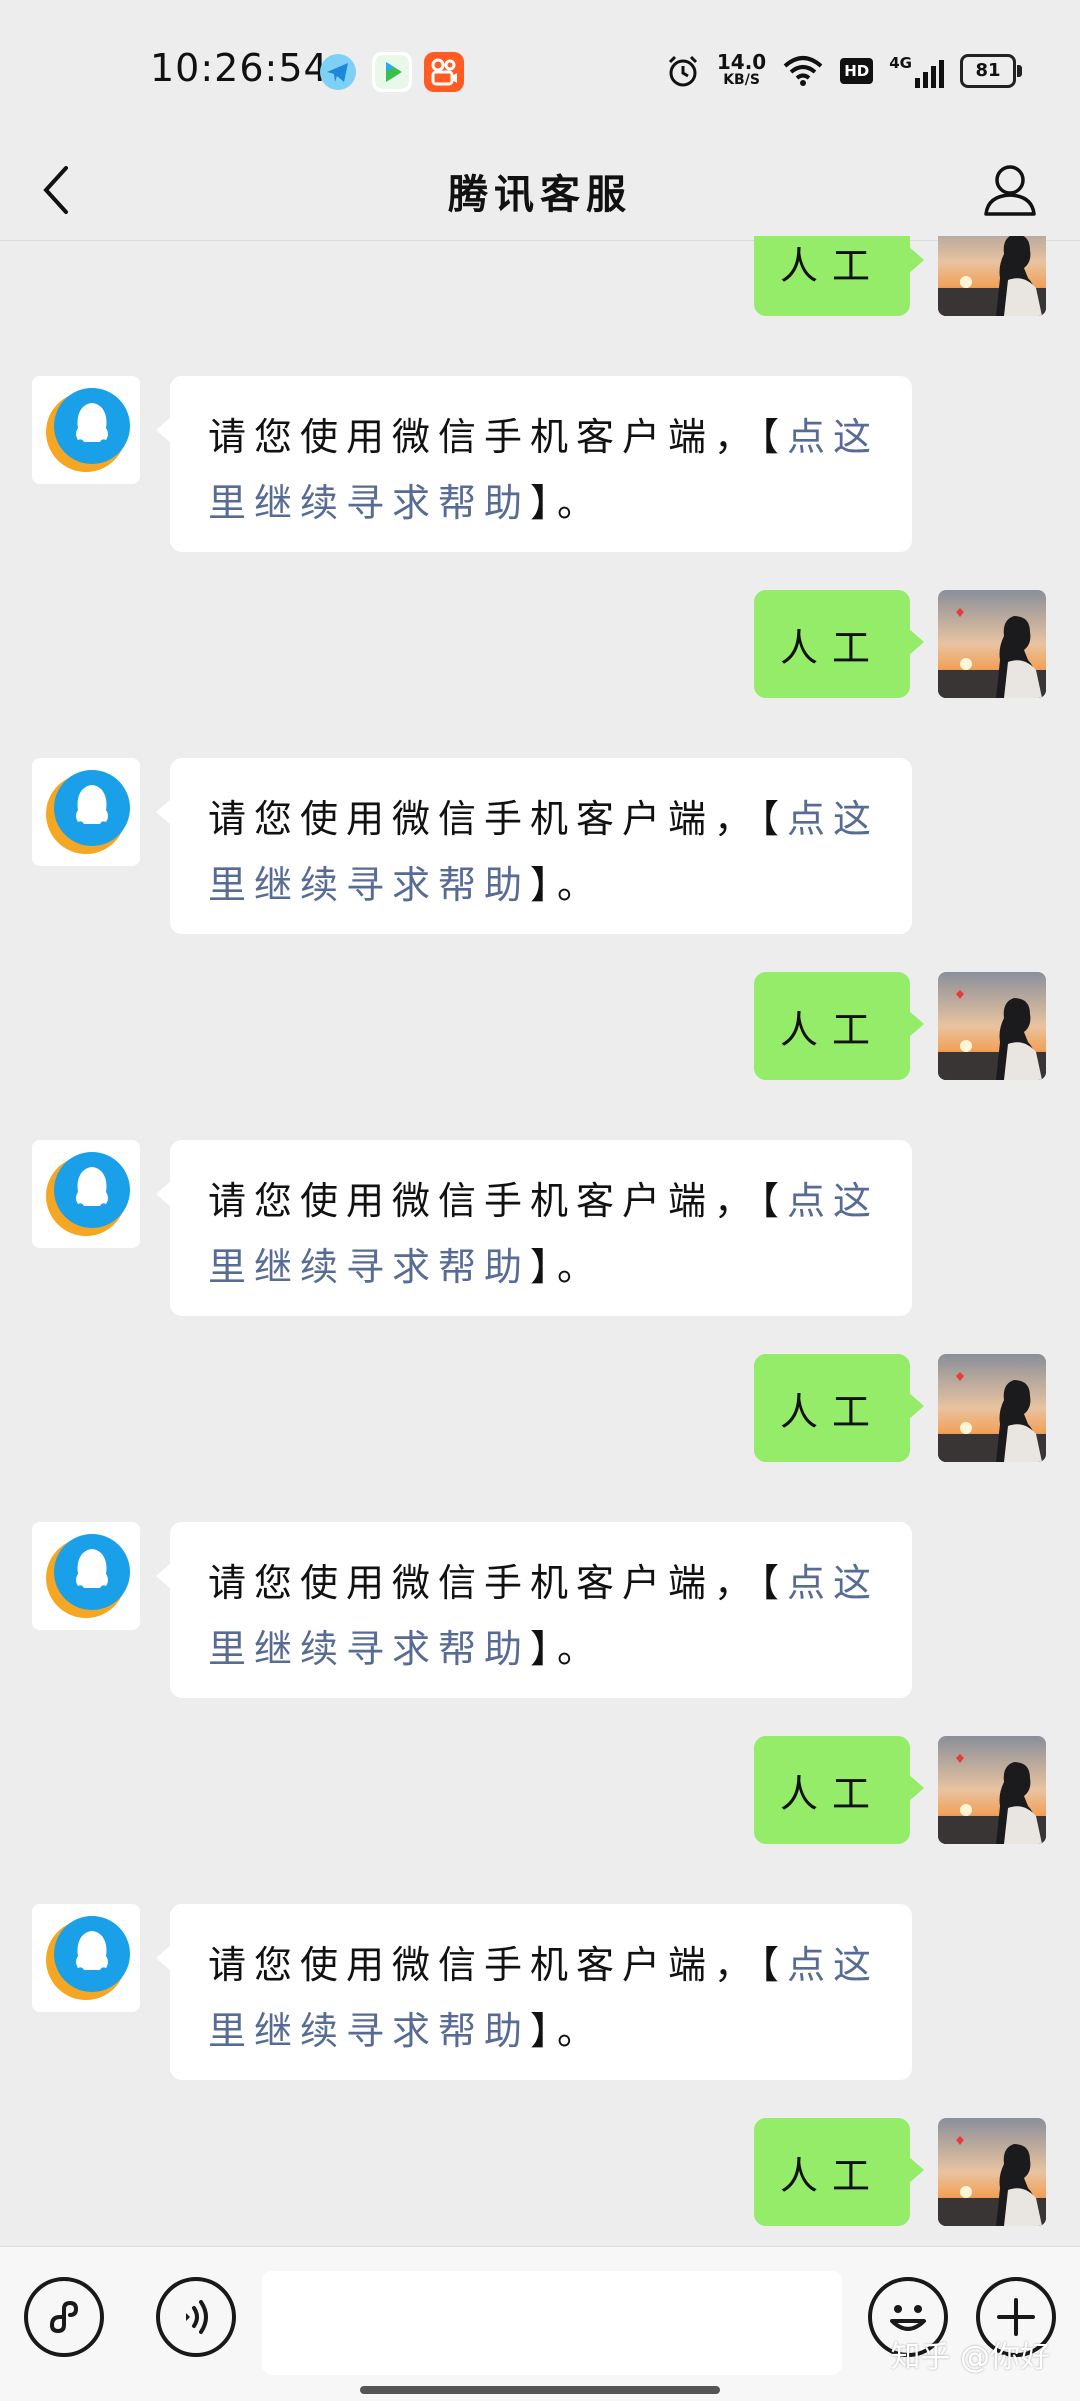 This screenshot has width=1080, height=2401. I want to click on chat-title: 腾讯客服, so click(540, 194).